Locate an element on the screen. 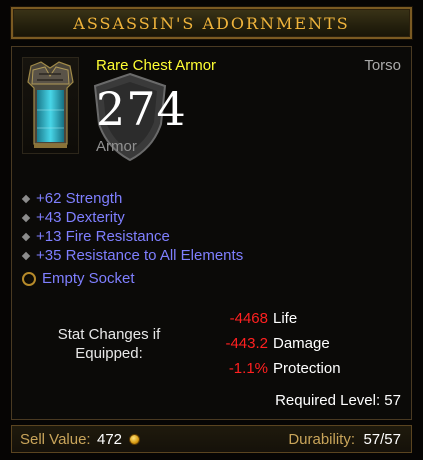  affix-text: +62 Strength is located at coordinates (79, 198).